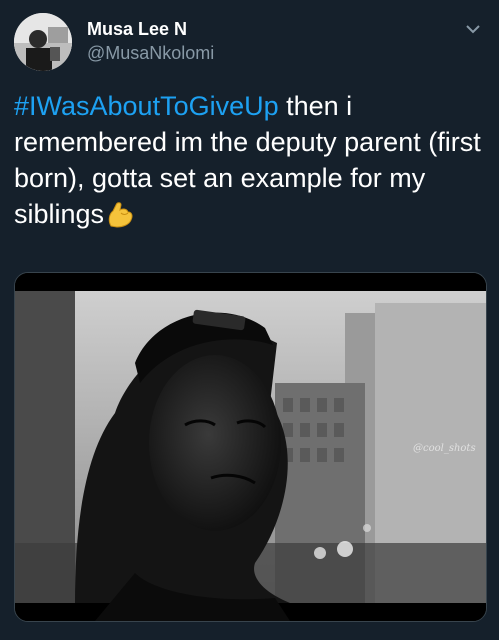 This screenshot has width=499, height=640. I want to click on chevron-down-icon, so click(473, 28).